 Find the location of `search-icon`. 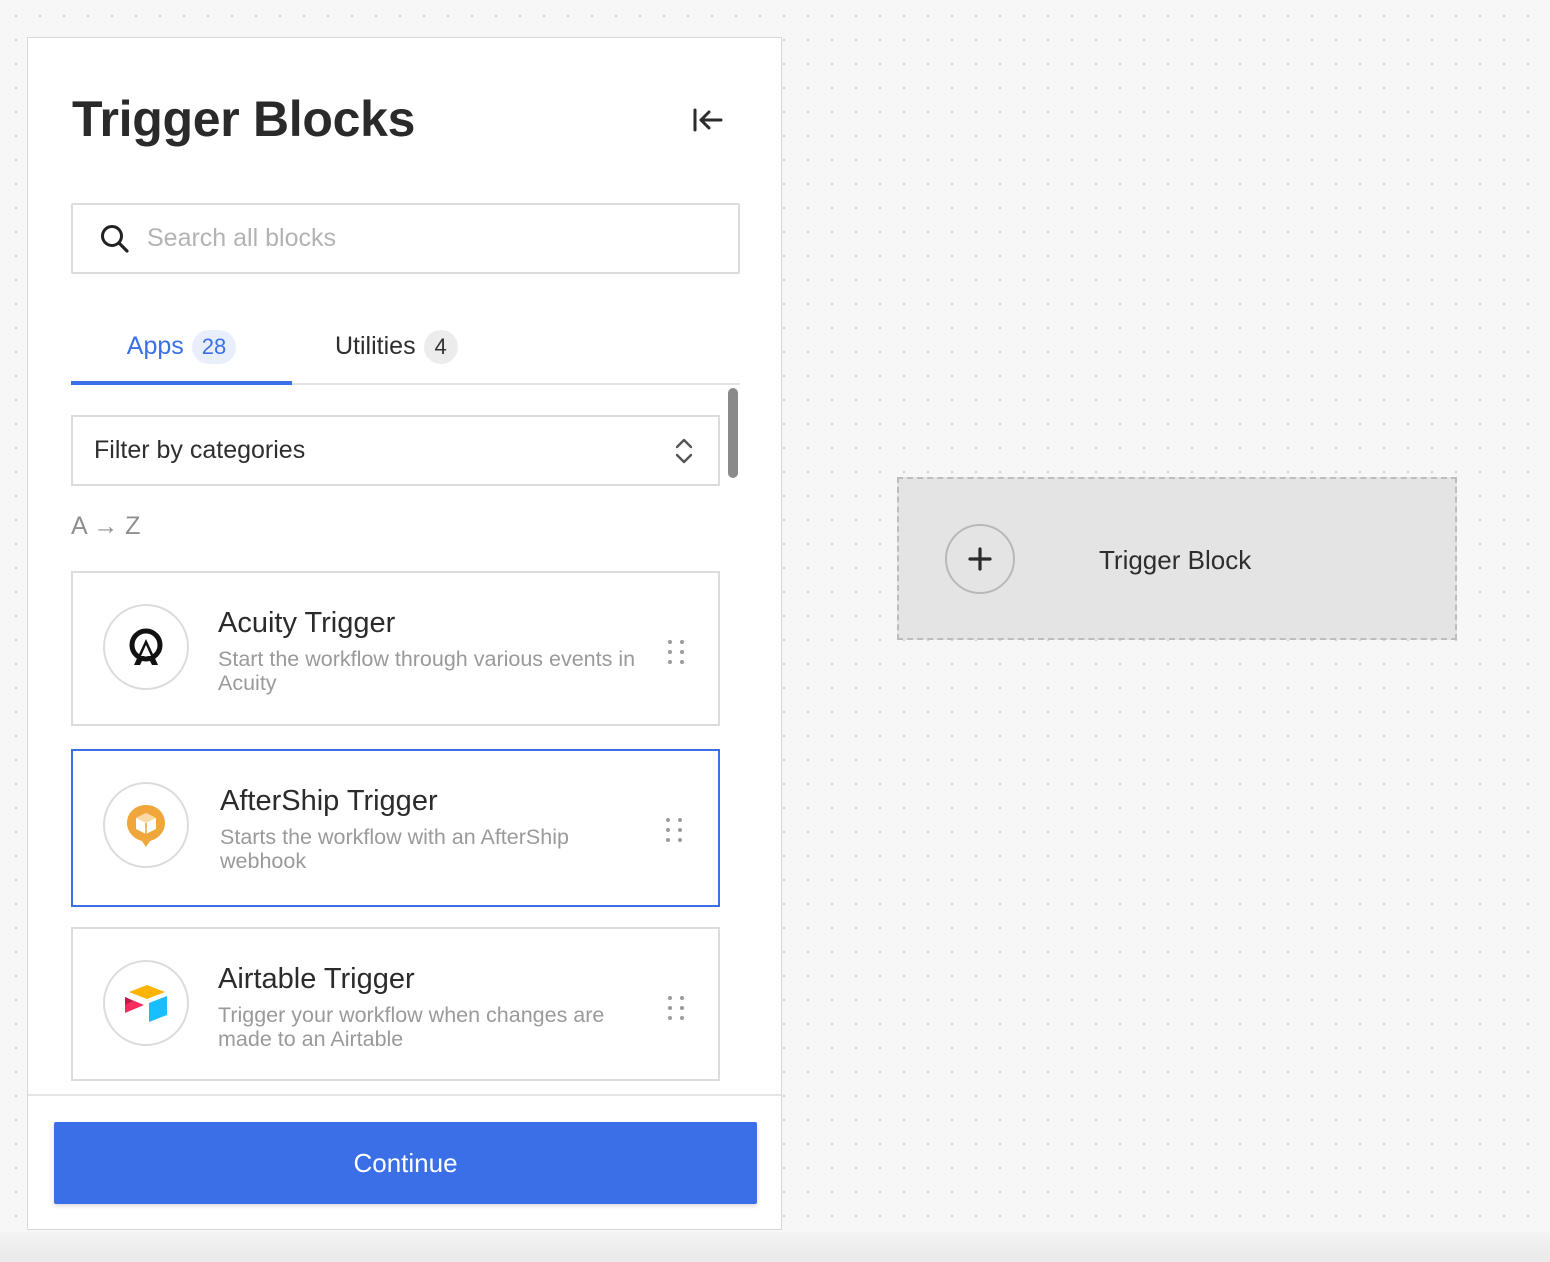

search-icon is located at coordinates (115, 239).